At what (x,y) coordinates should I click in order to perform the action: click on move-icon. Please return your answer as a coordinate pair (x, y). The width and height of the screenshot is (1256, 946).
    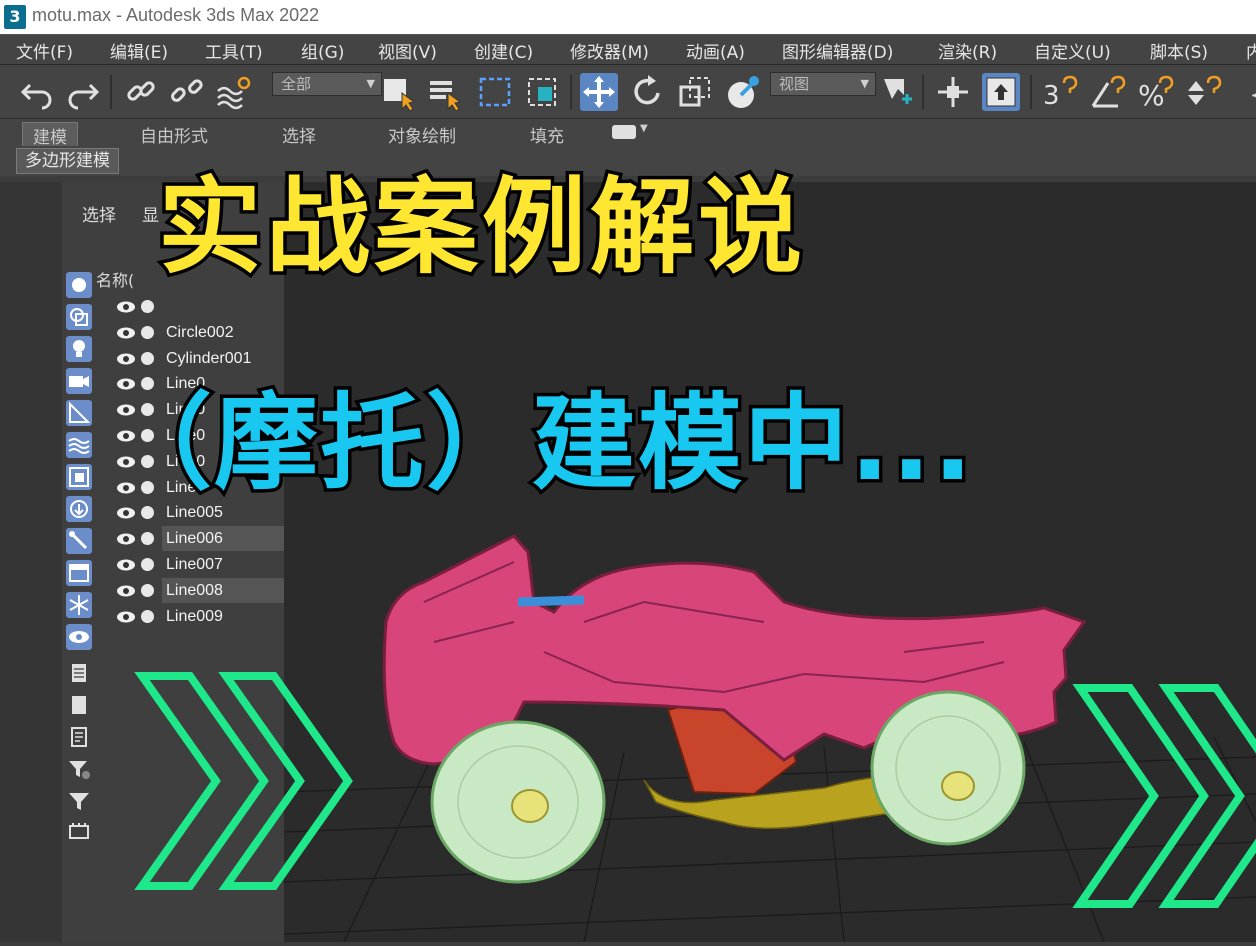
    Looking at the image, I should click on (599, 92).